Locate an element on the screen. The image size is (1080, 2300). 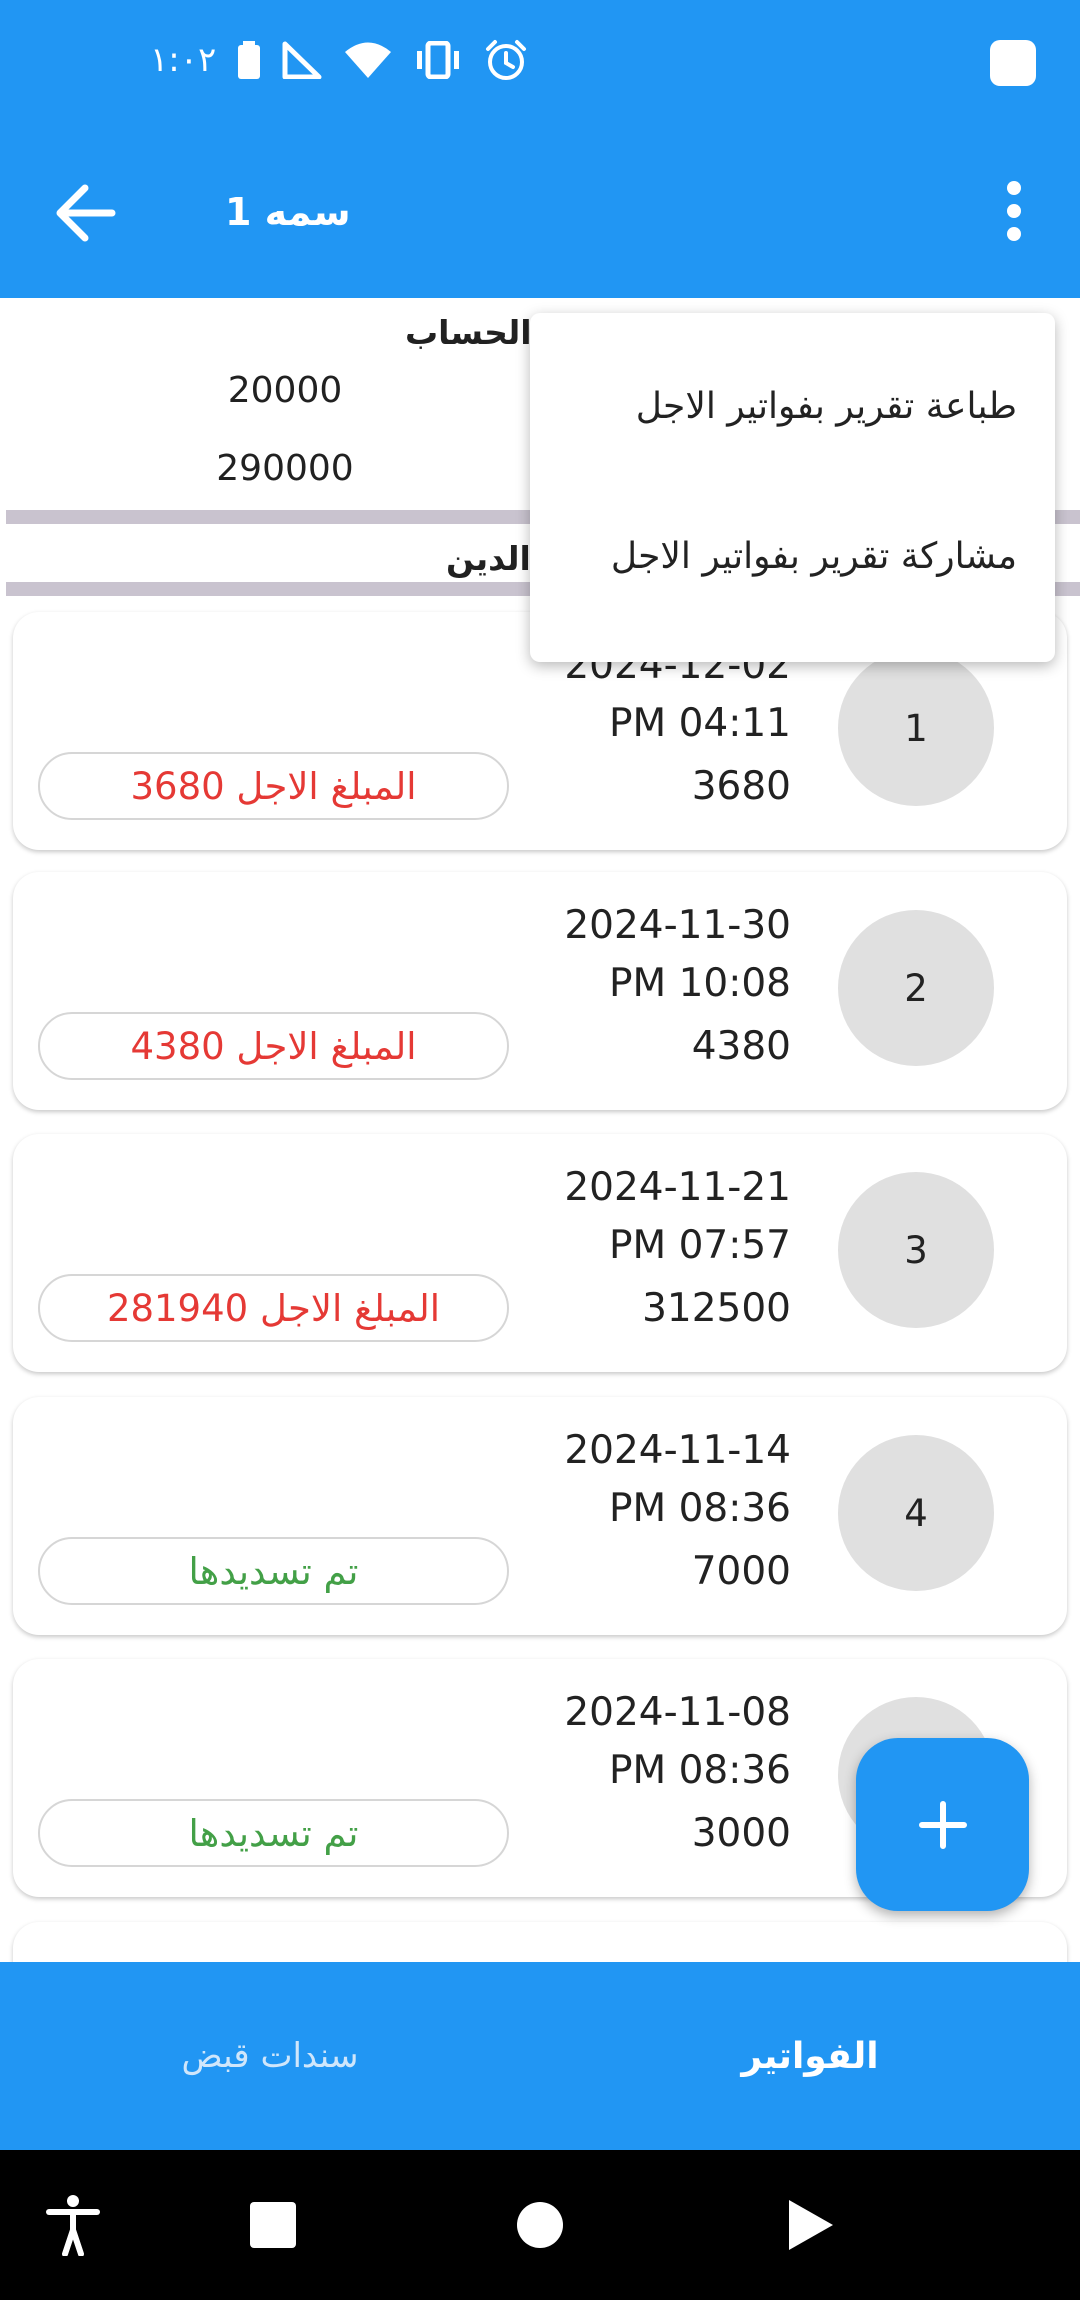
plus-icon is located at coordinates (942, 1824).